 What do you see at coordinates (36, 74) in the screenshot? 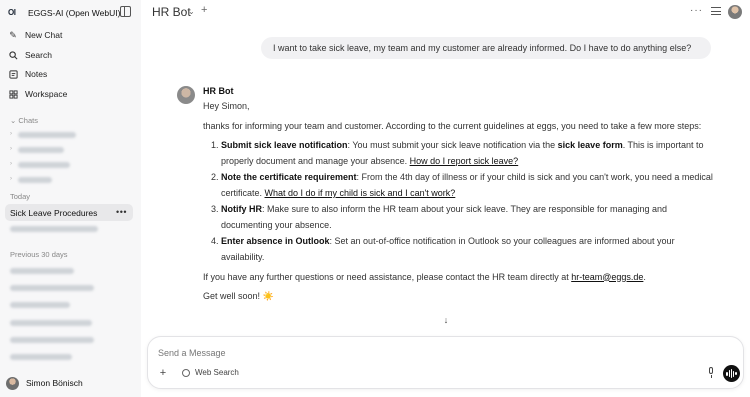
I see `nav-notes-label: Notes` at bounding box center [36, 74].